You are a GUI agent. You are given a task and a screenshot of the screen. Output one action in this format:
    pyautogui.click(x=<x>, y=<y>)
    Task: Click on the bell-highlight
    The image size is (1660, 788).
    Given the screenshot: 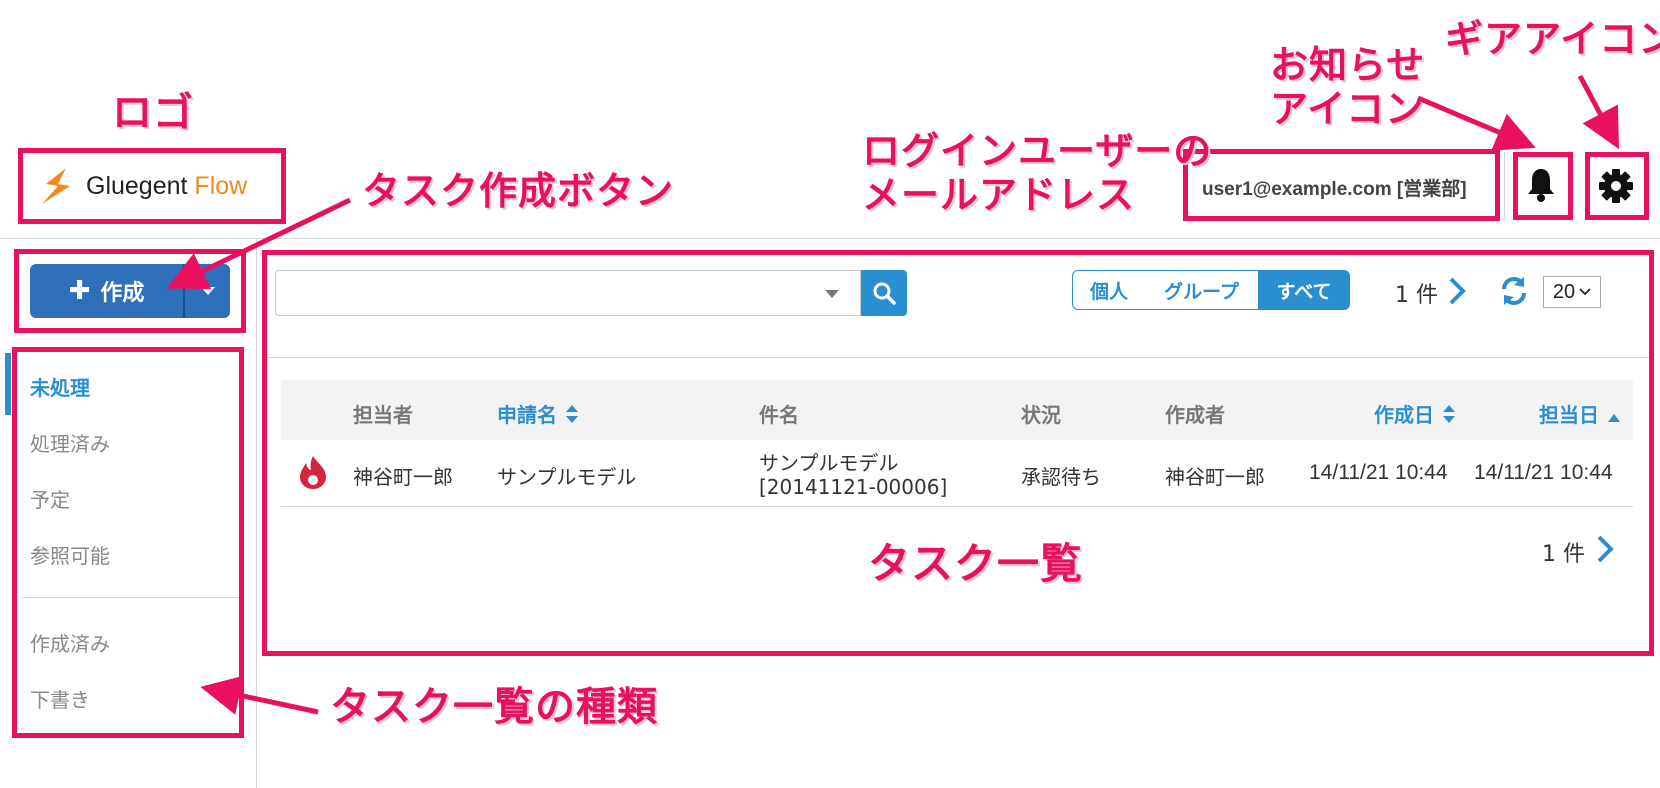 What is the action you would take?
    pyautogui.click(x=1543, y=186)
    